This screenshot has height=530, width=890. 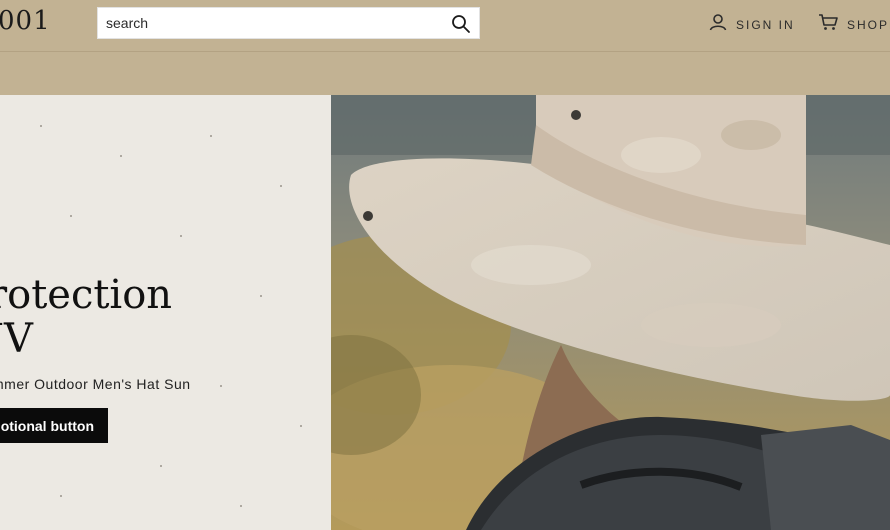 I want to click on cart-link: SHOPP, so click(x=854, y=24).